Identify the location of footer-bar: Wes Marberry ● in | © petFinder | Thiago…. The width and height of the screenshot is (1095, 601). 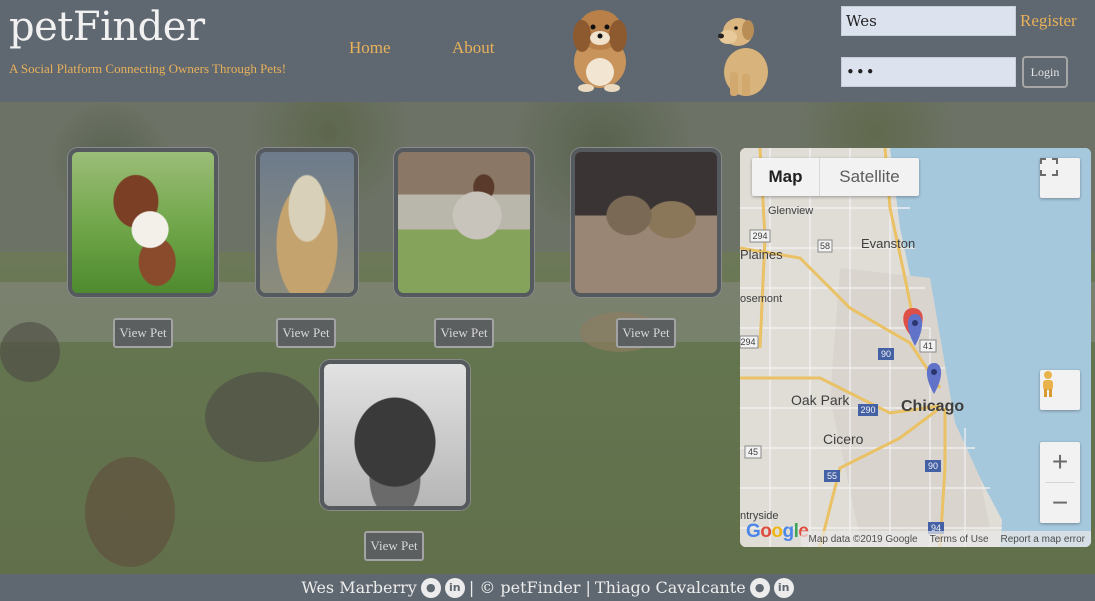
(547, 587).